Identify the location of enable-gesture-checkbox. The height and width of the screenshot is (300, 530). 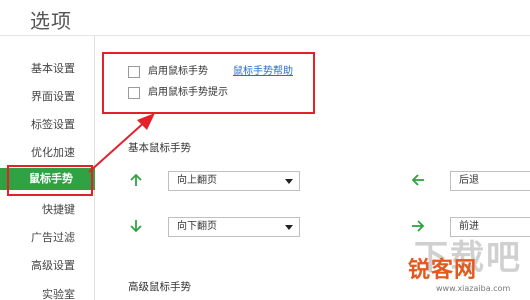
(134, 72).